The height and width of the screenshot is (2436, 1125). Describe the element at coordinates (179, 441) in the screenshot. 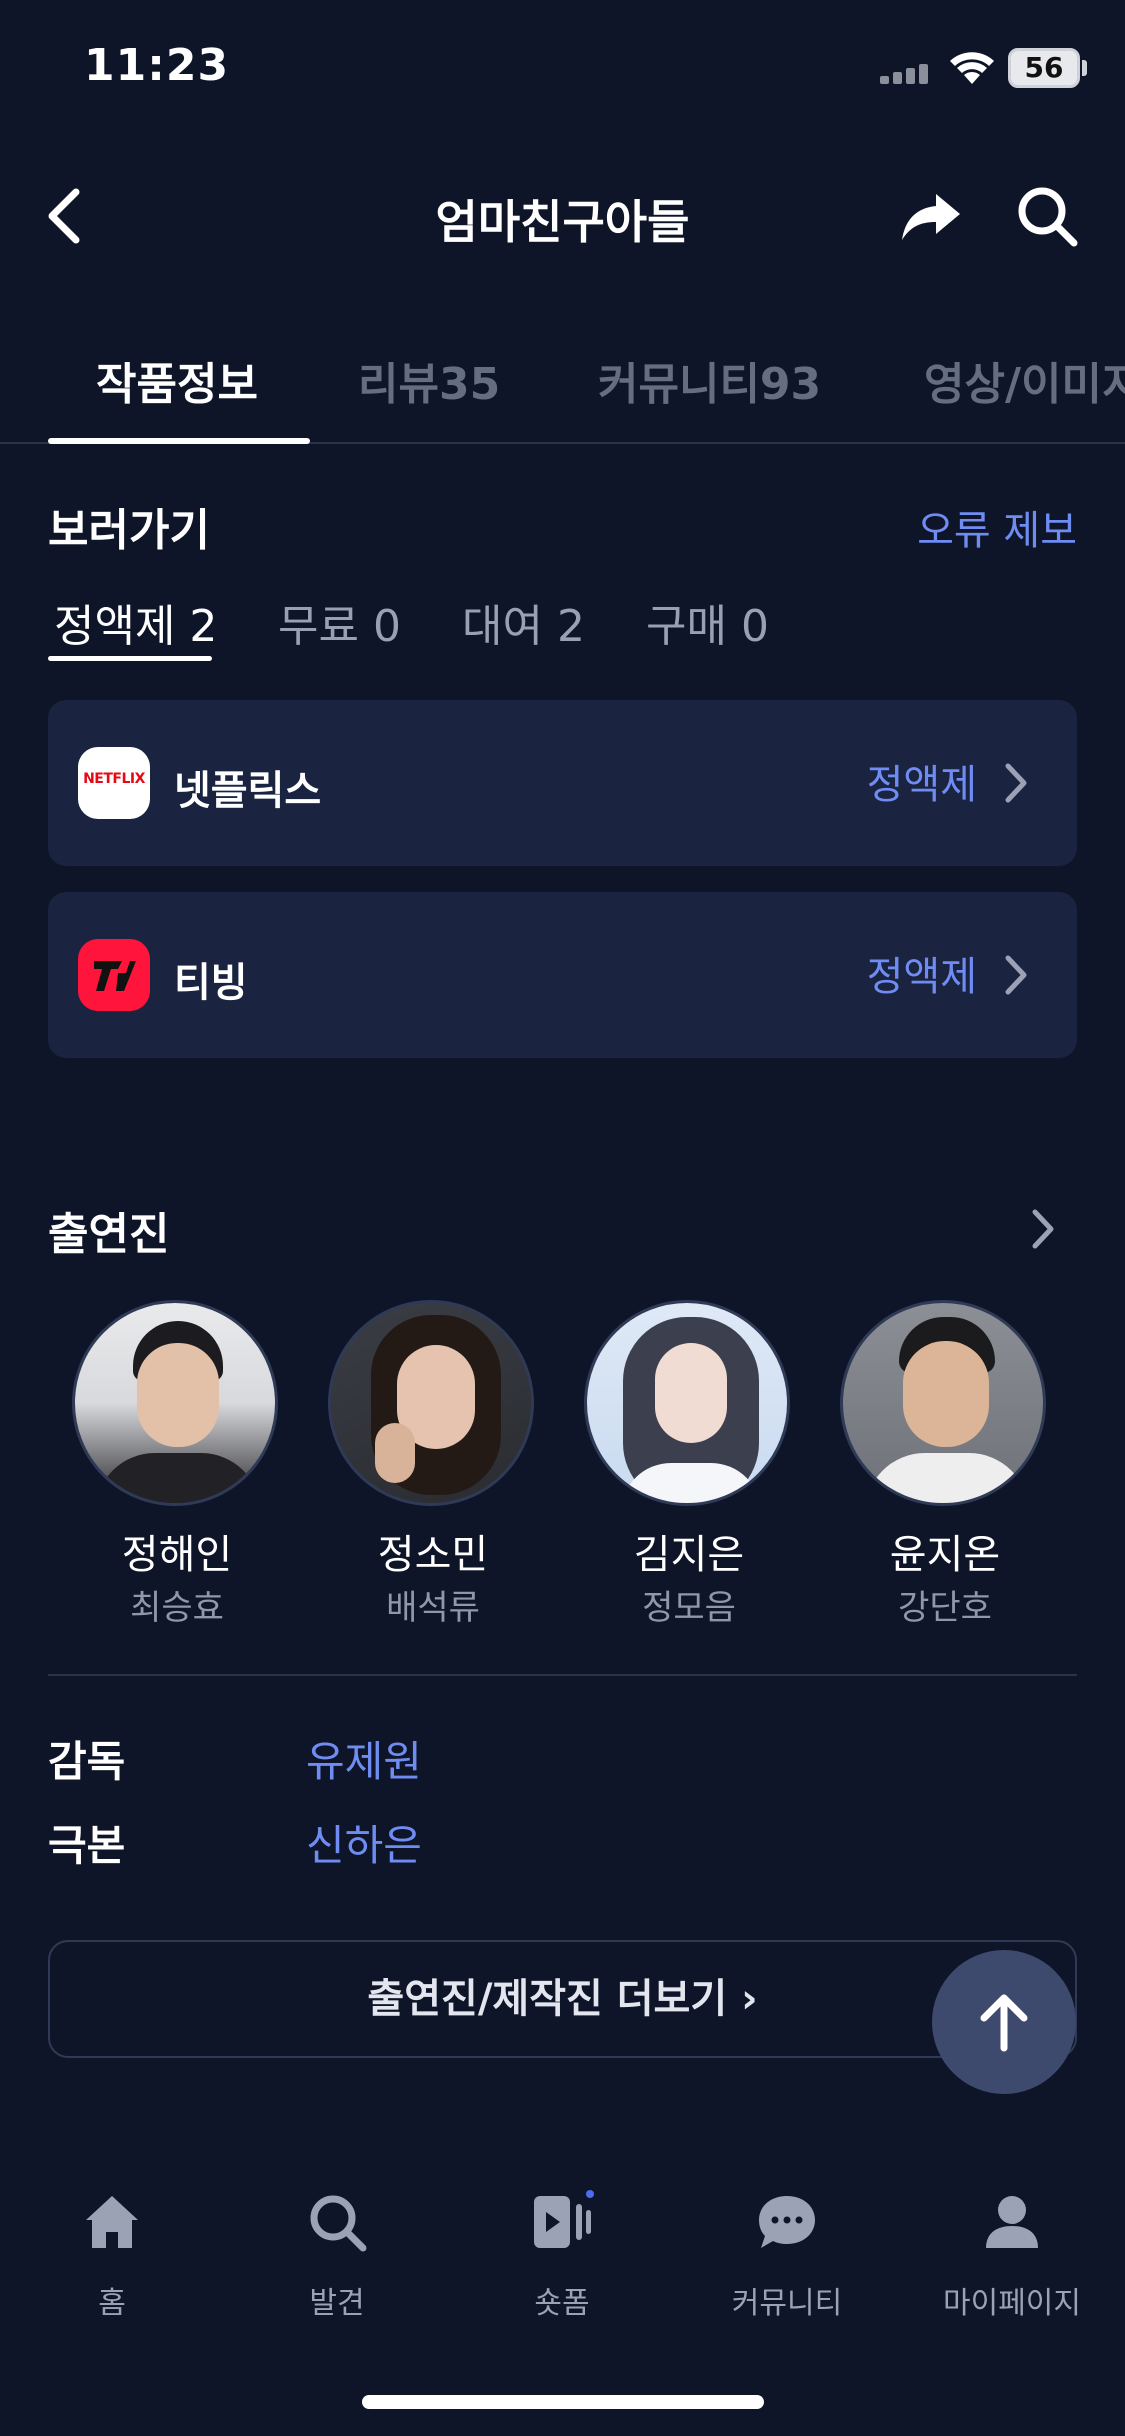

I see `tab-active-underline` at that location.